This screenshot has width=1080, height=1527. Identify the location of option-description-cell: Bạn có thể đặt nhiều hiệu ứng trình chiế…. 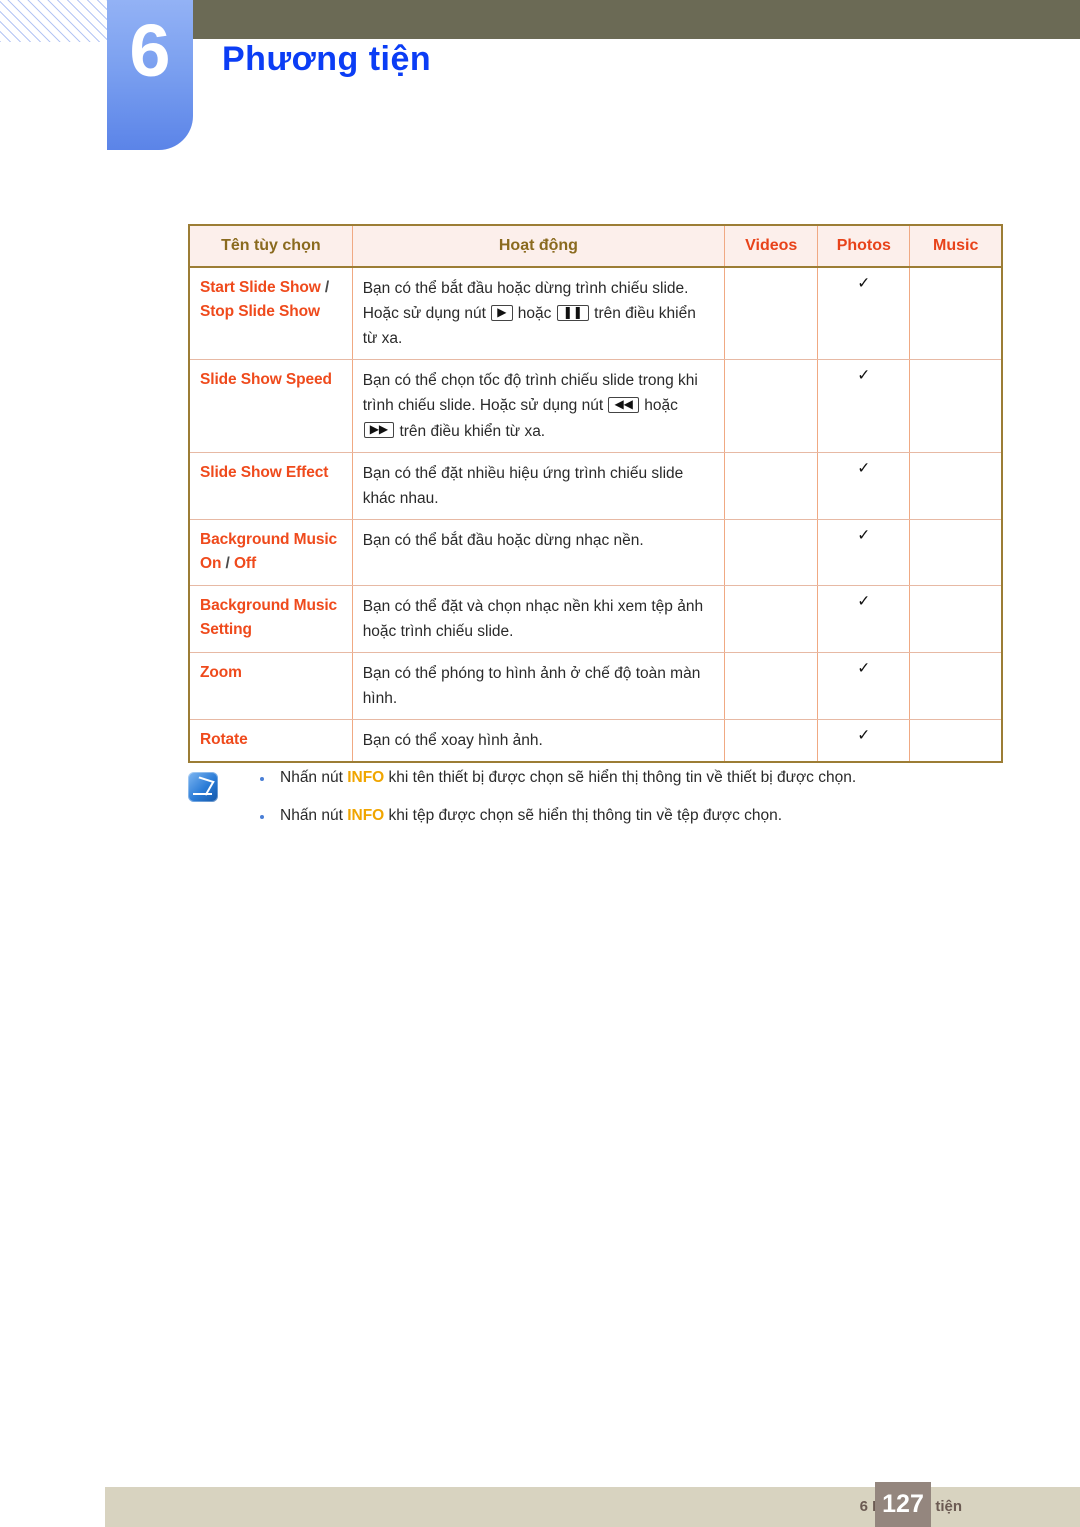
(538, 485).